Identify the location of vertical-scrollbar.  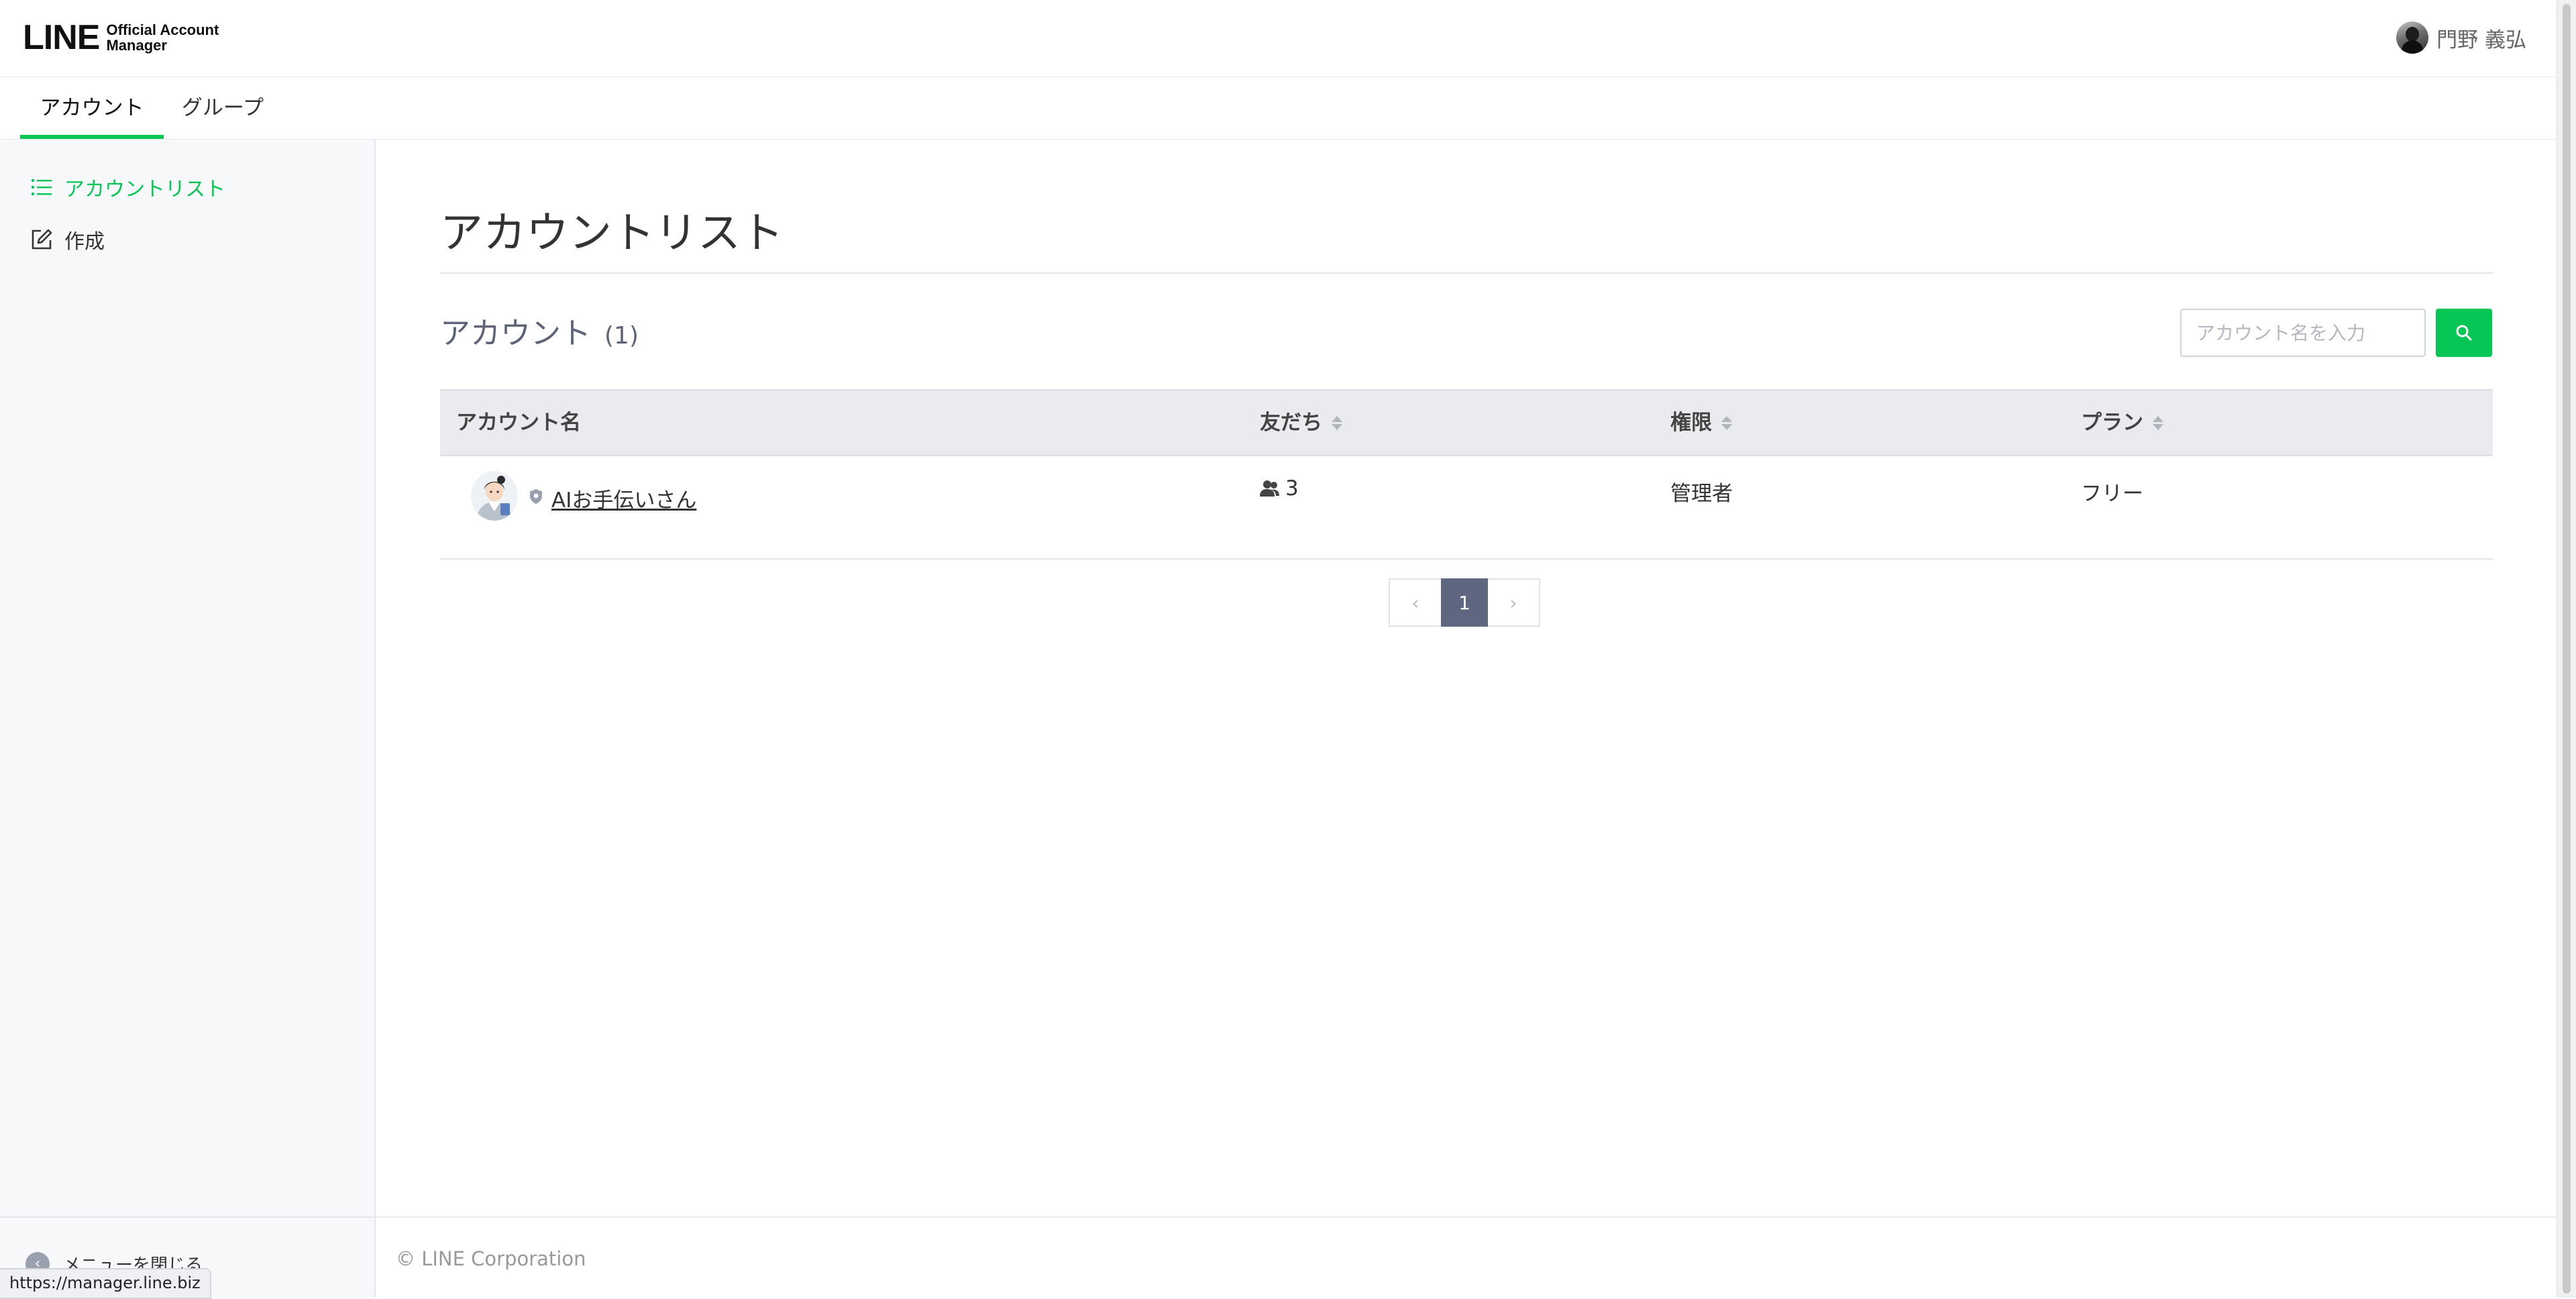
(2566, 649).